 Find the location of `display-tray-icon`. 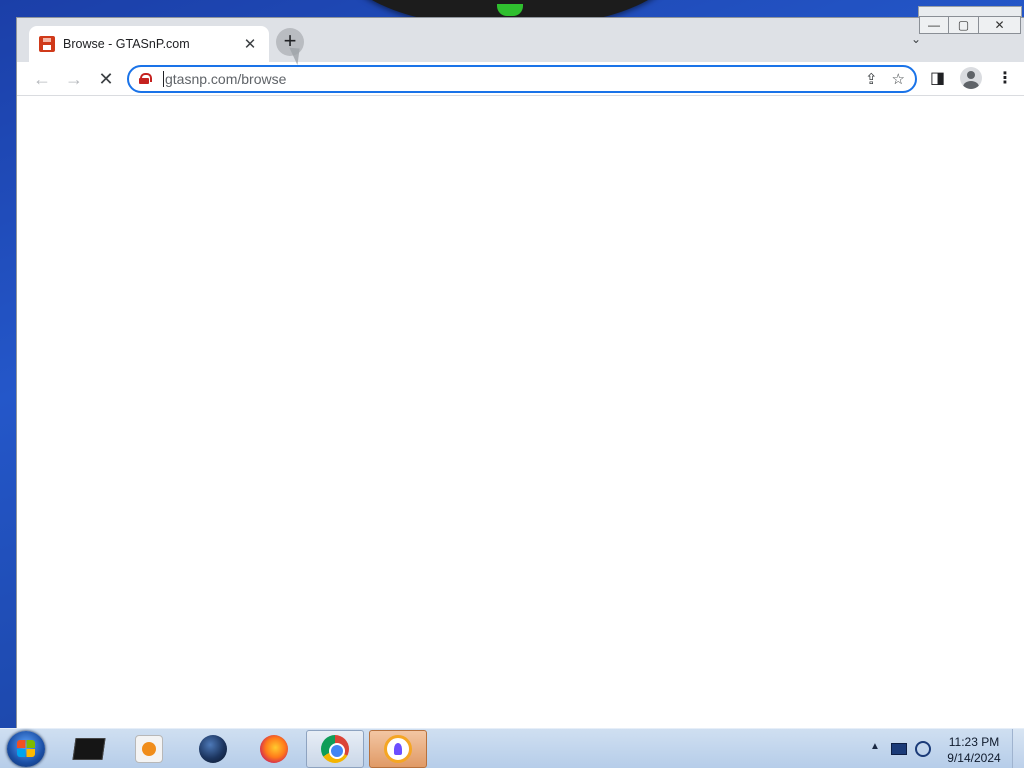

display-tray-icon is located at coordinates (899, 749).